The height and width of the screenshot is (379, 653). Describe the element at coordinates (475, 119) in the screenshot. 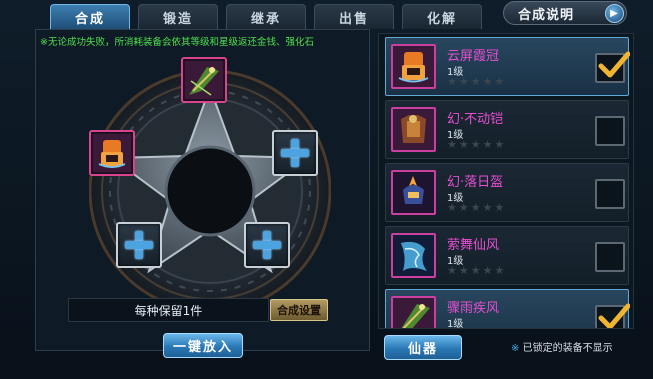

I see `item-name: 幻·不动铠` at that location.